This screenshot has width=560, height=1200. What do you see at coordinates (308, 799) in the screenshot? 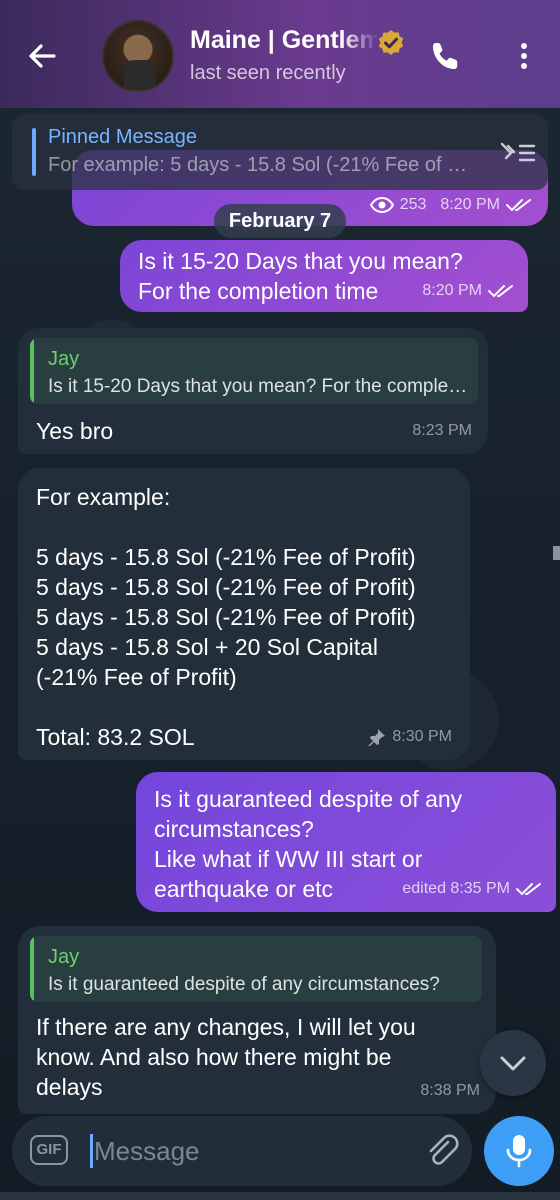
I see `message-line: Is it guaranteed despite of any` at bounding box center [308, 799].